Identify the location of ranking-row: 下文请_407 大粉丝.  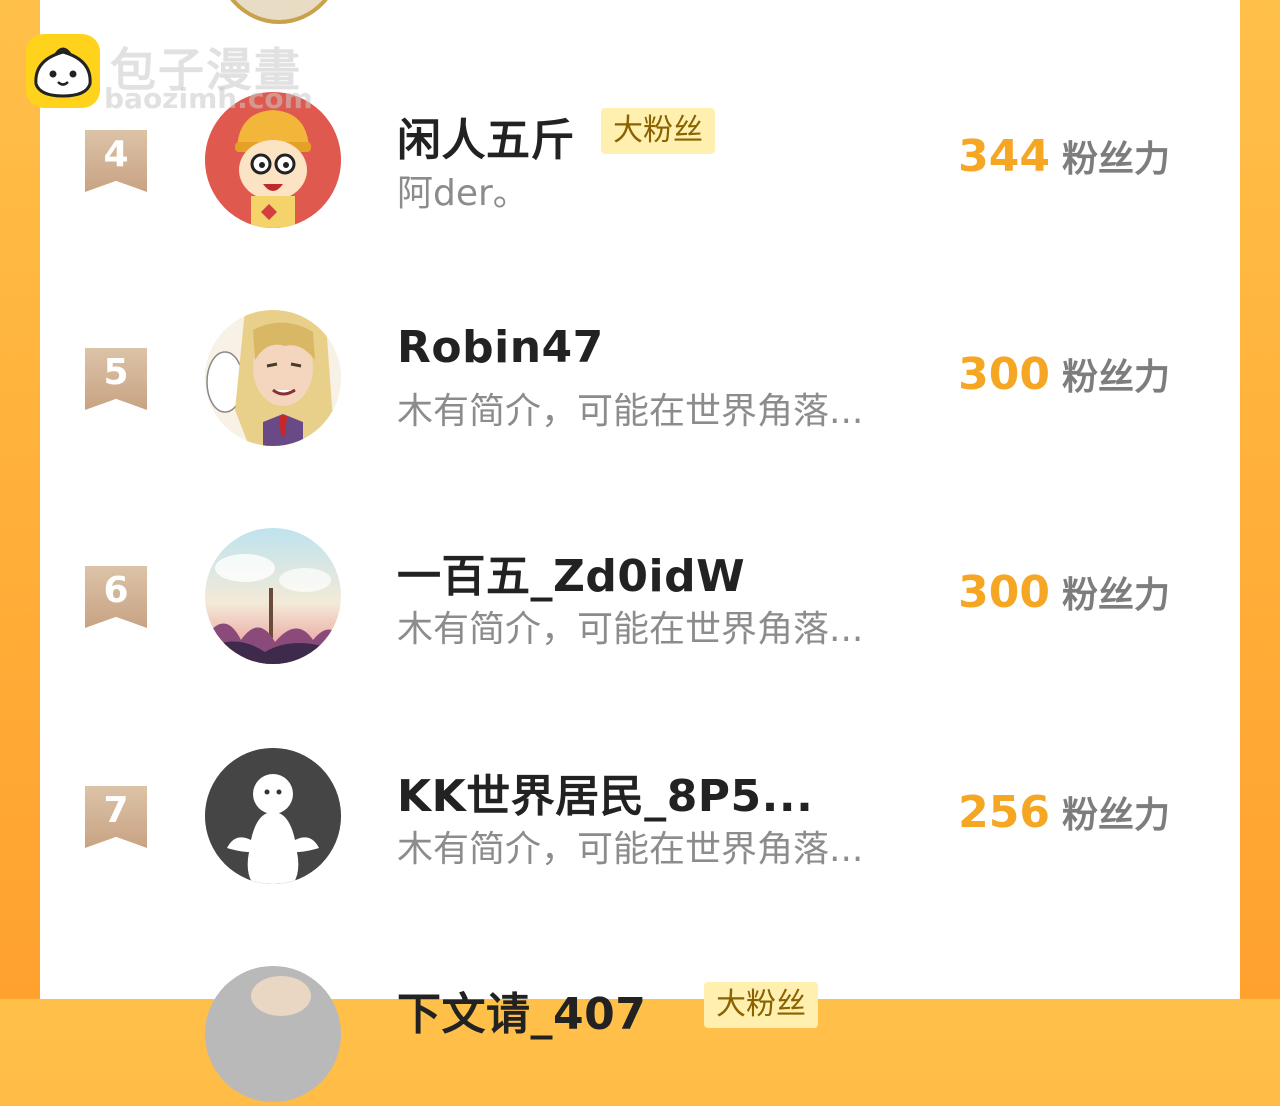
(640, 1036).